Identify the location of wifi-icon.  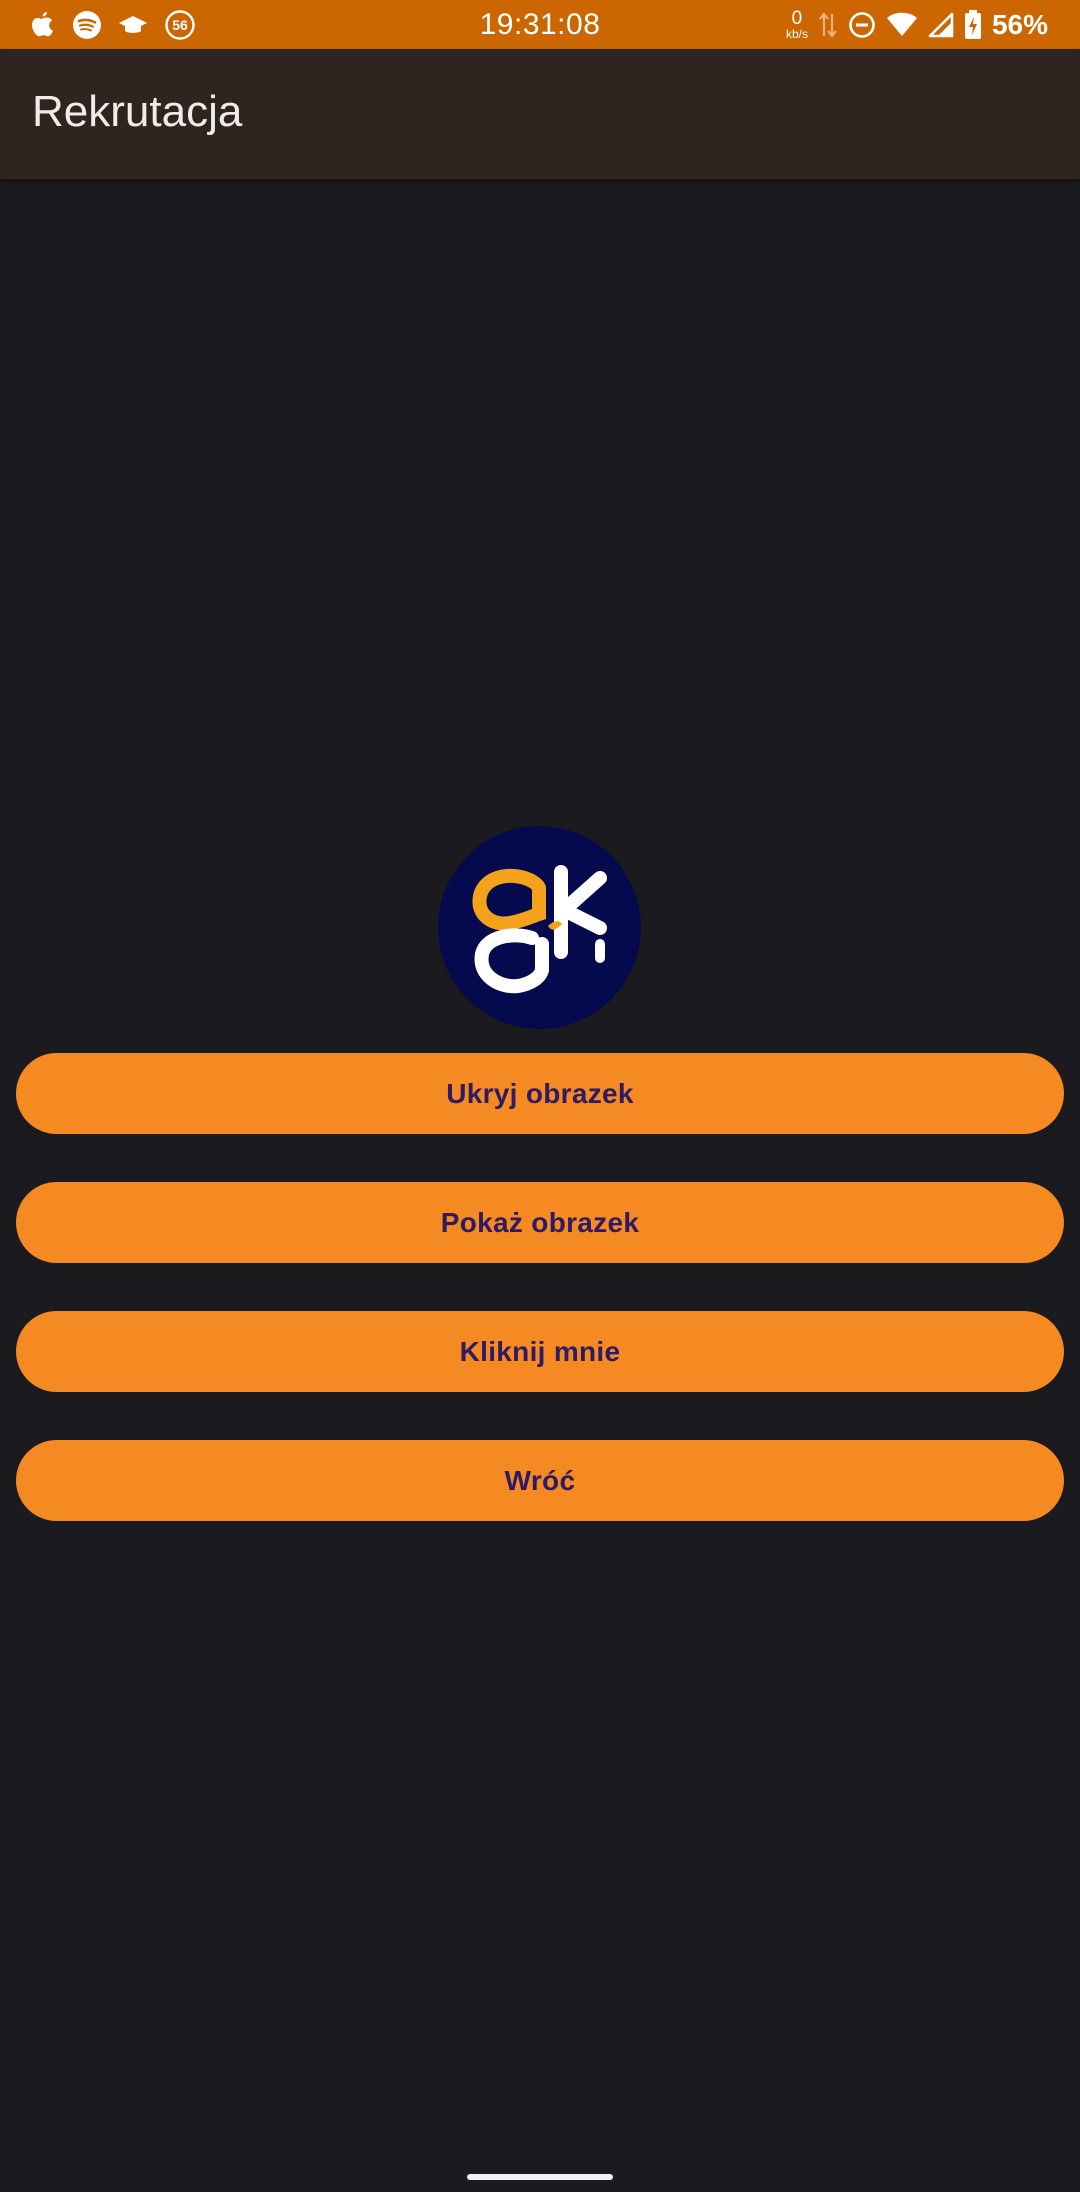
(902, 25).